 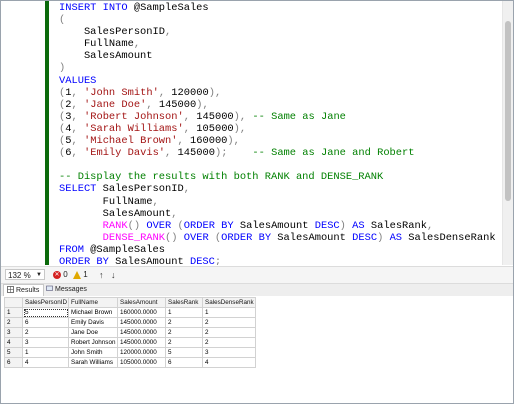 I want to click on table-cell: Jane Doe, so click(x=93, y=332).